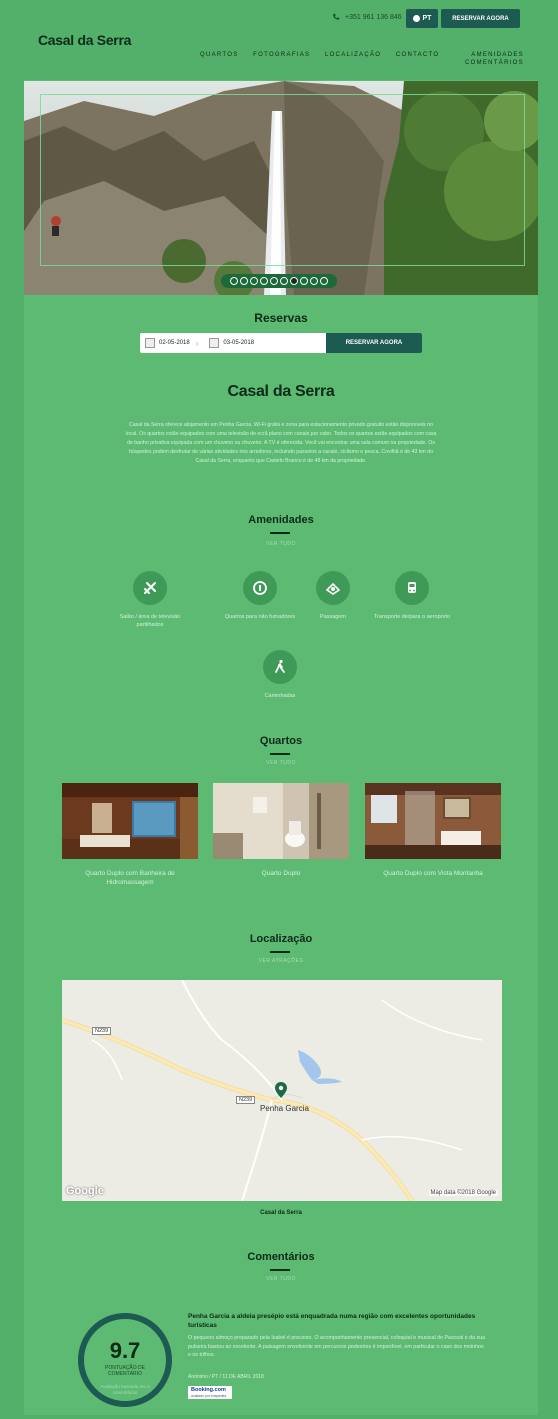 This screenshot has width=558, height=1419. I want to click on review-score: 9.7, so click(125, 1350).